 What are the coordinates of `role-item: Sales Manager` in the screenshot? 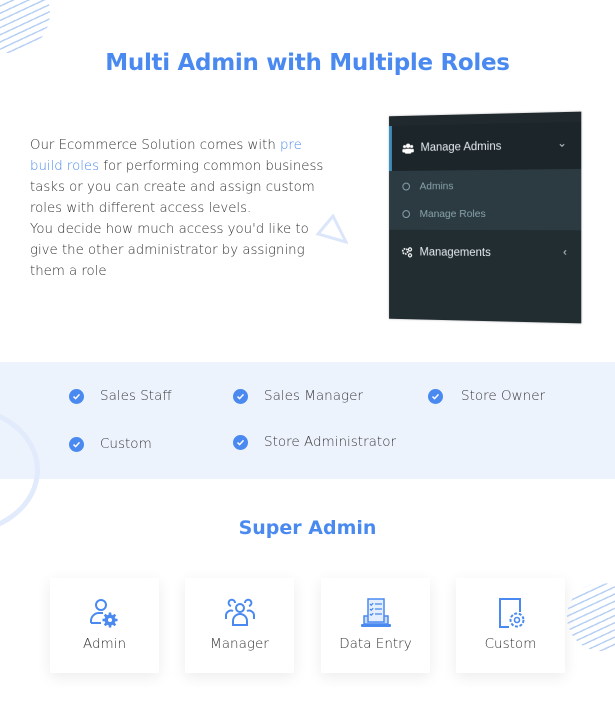 It's located at (298, 396).